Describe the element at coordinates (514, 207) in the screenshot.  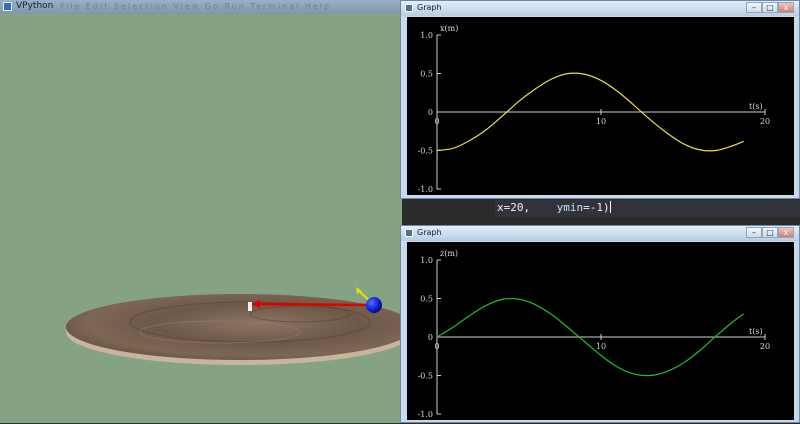
I see `code-prefix: x=20,` at that location.